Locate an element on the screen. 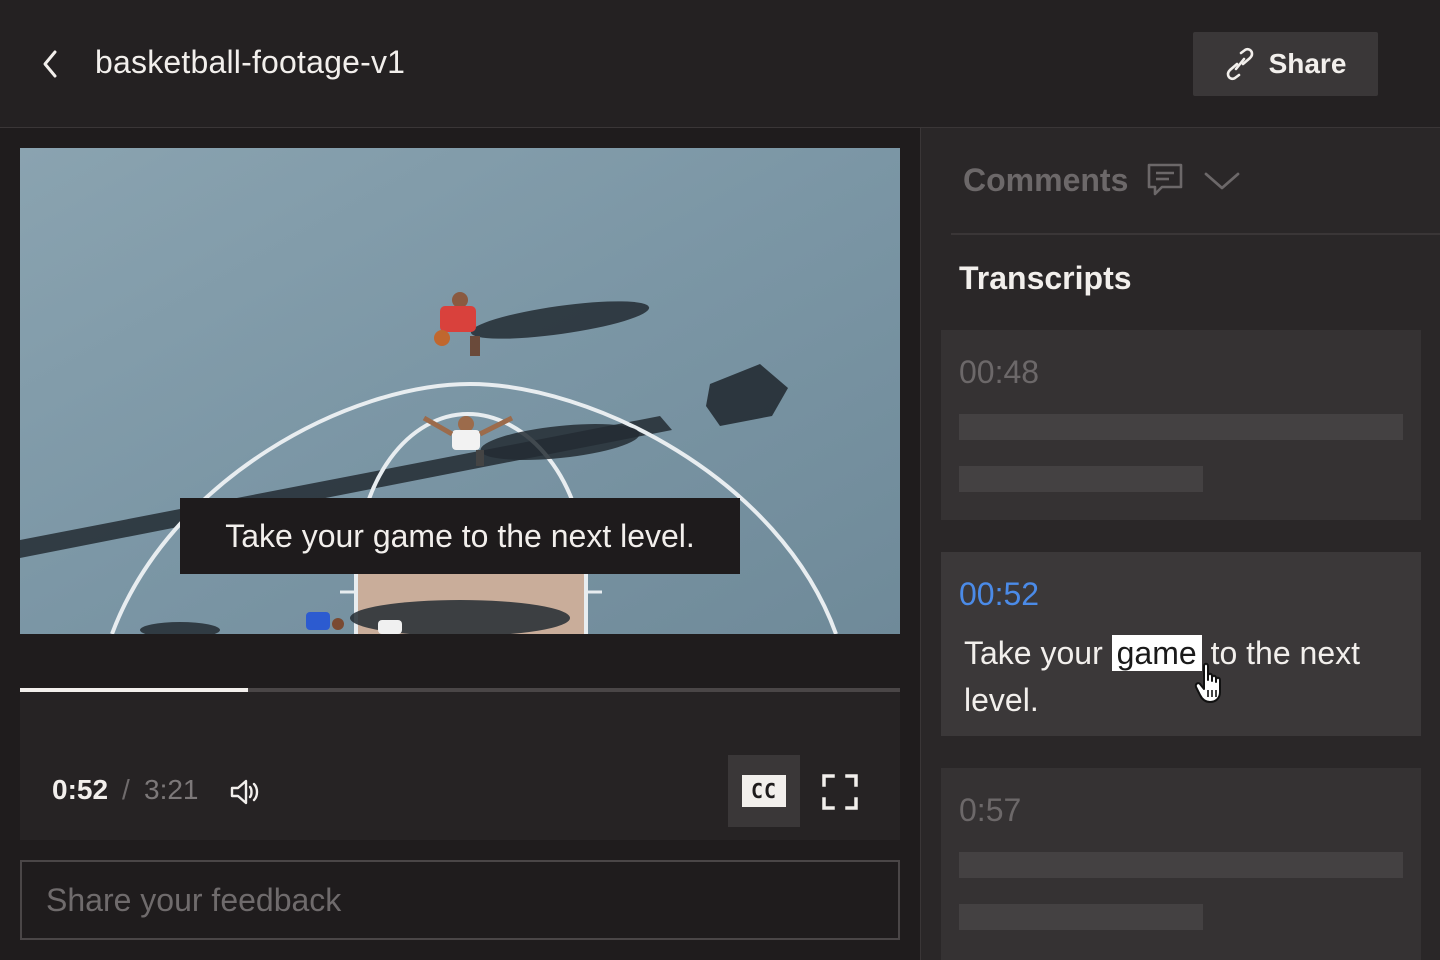  fullscreen-icon is located at coordinates (840, 792).